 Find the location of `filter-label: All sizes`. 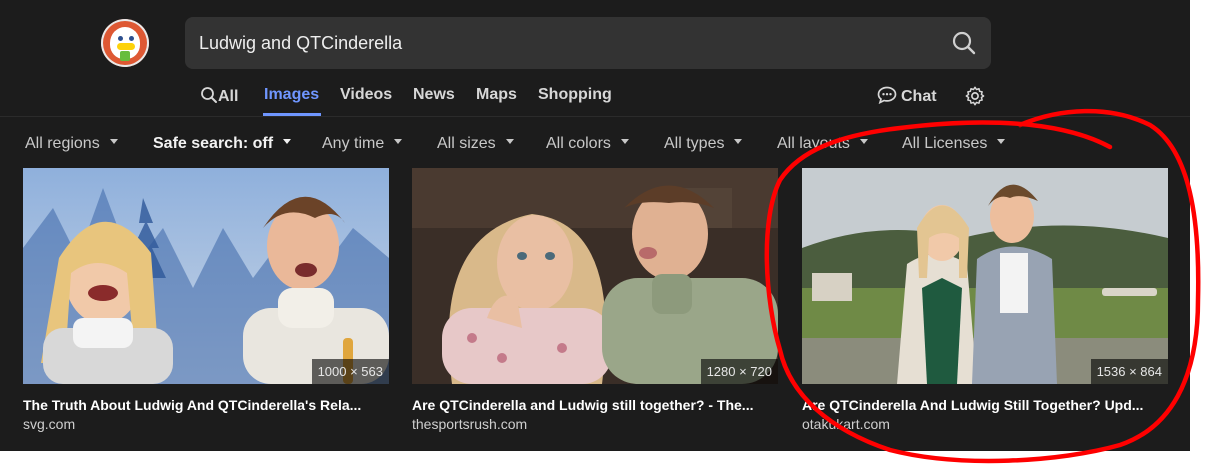

filter-label: All sizes is located at coordinates (466, 143).